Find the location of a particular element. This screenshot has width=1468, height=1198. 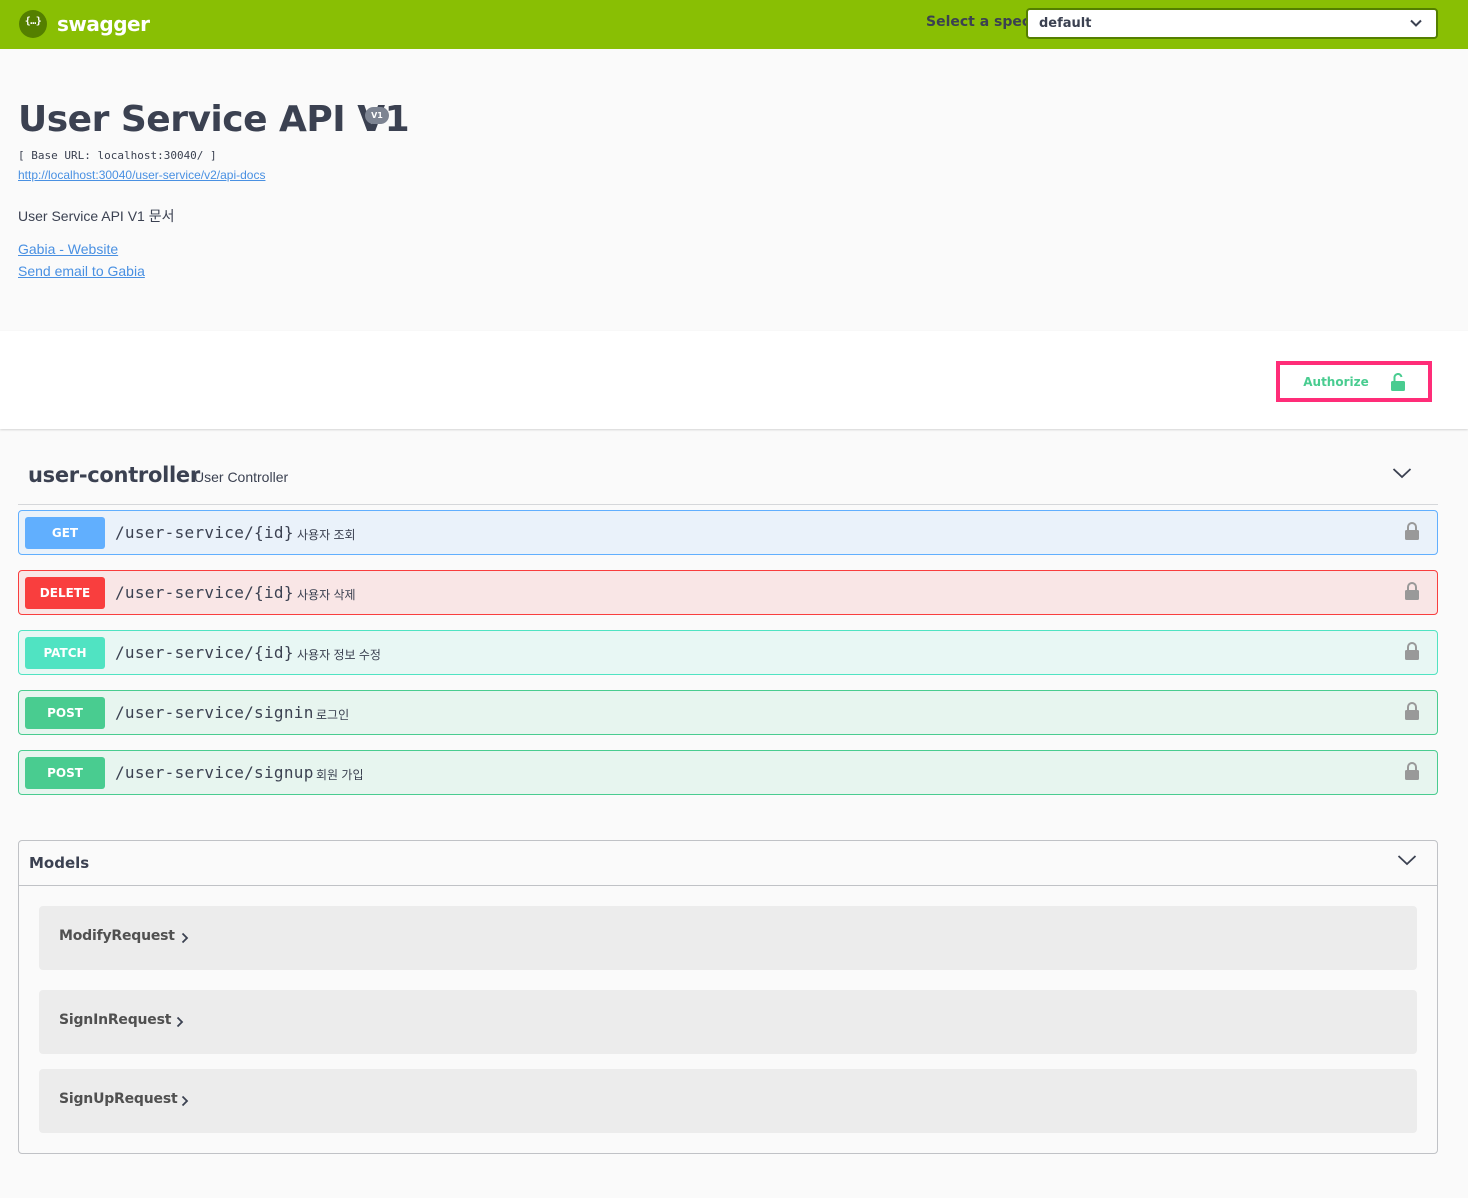

method-badge: PATCH is located at coordinates (65, 653).